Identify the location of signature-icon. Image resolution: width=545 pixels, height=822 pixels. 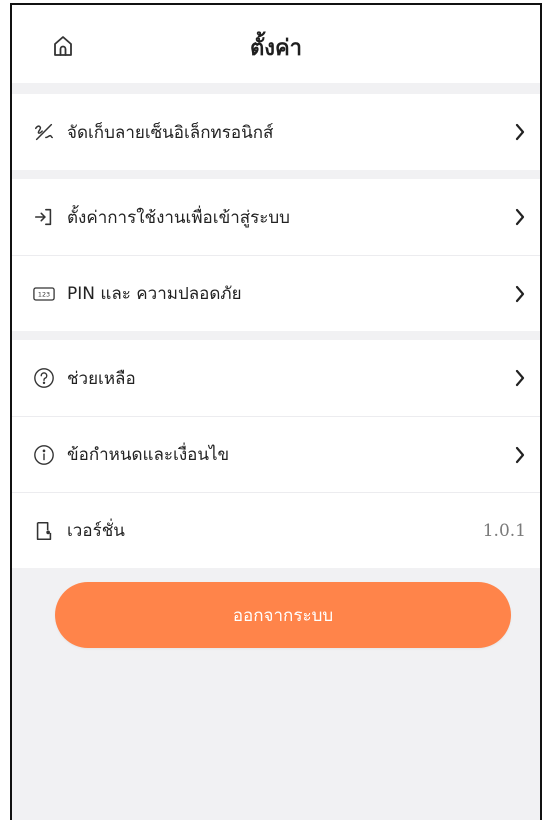
(44, 132).